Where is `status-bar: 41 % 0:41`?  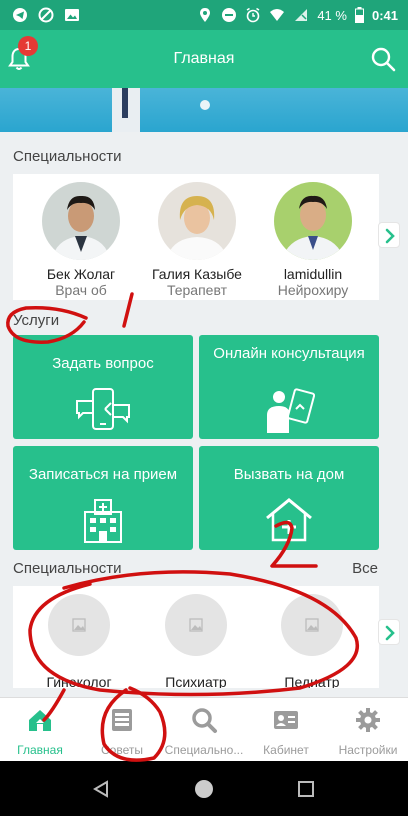
status-bar: 41 % 0:41 is located at coordinates (204, 15).